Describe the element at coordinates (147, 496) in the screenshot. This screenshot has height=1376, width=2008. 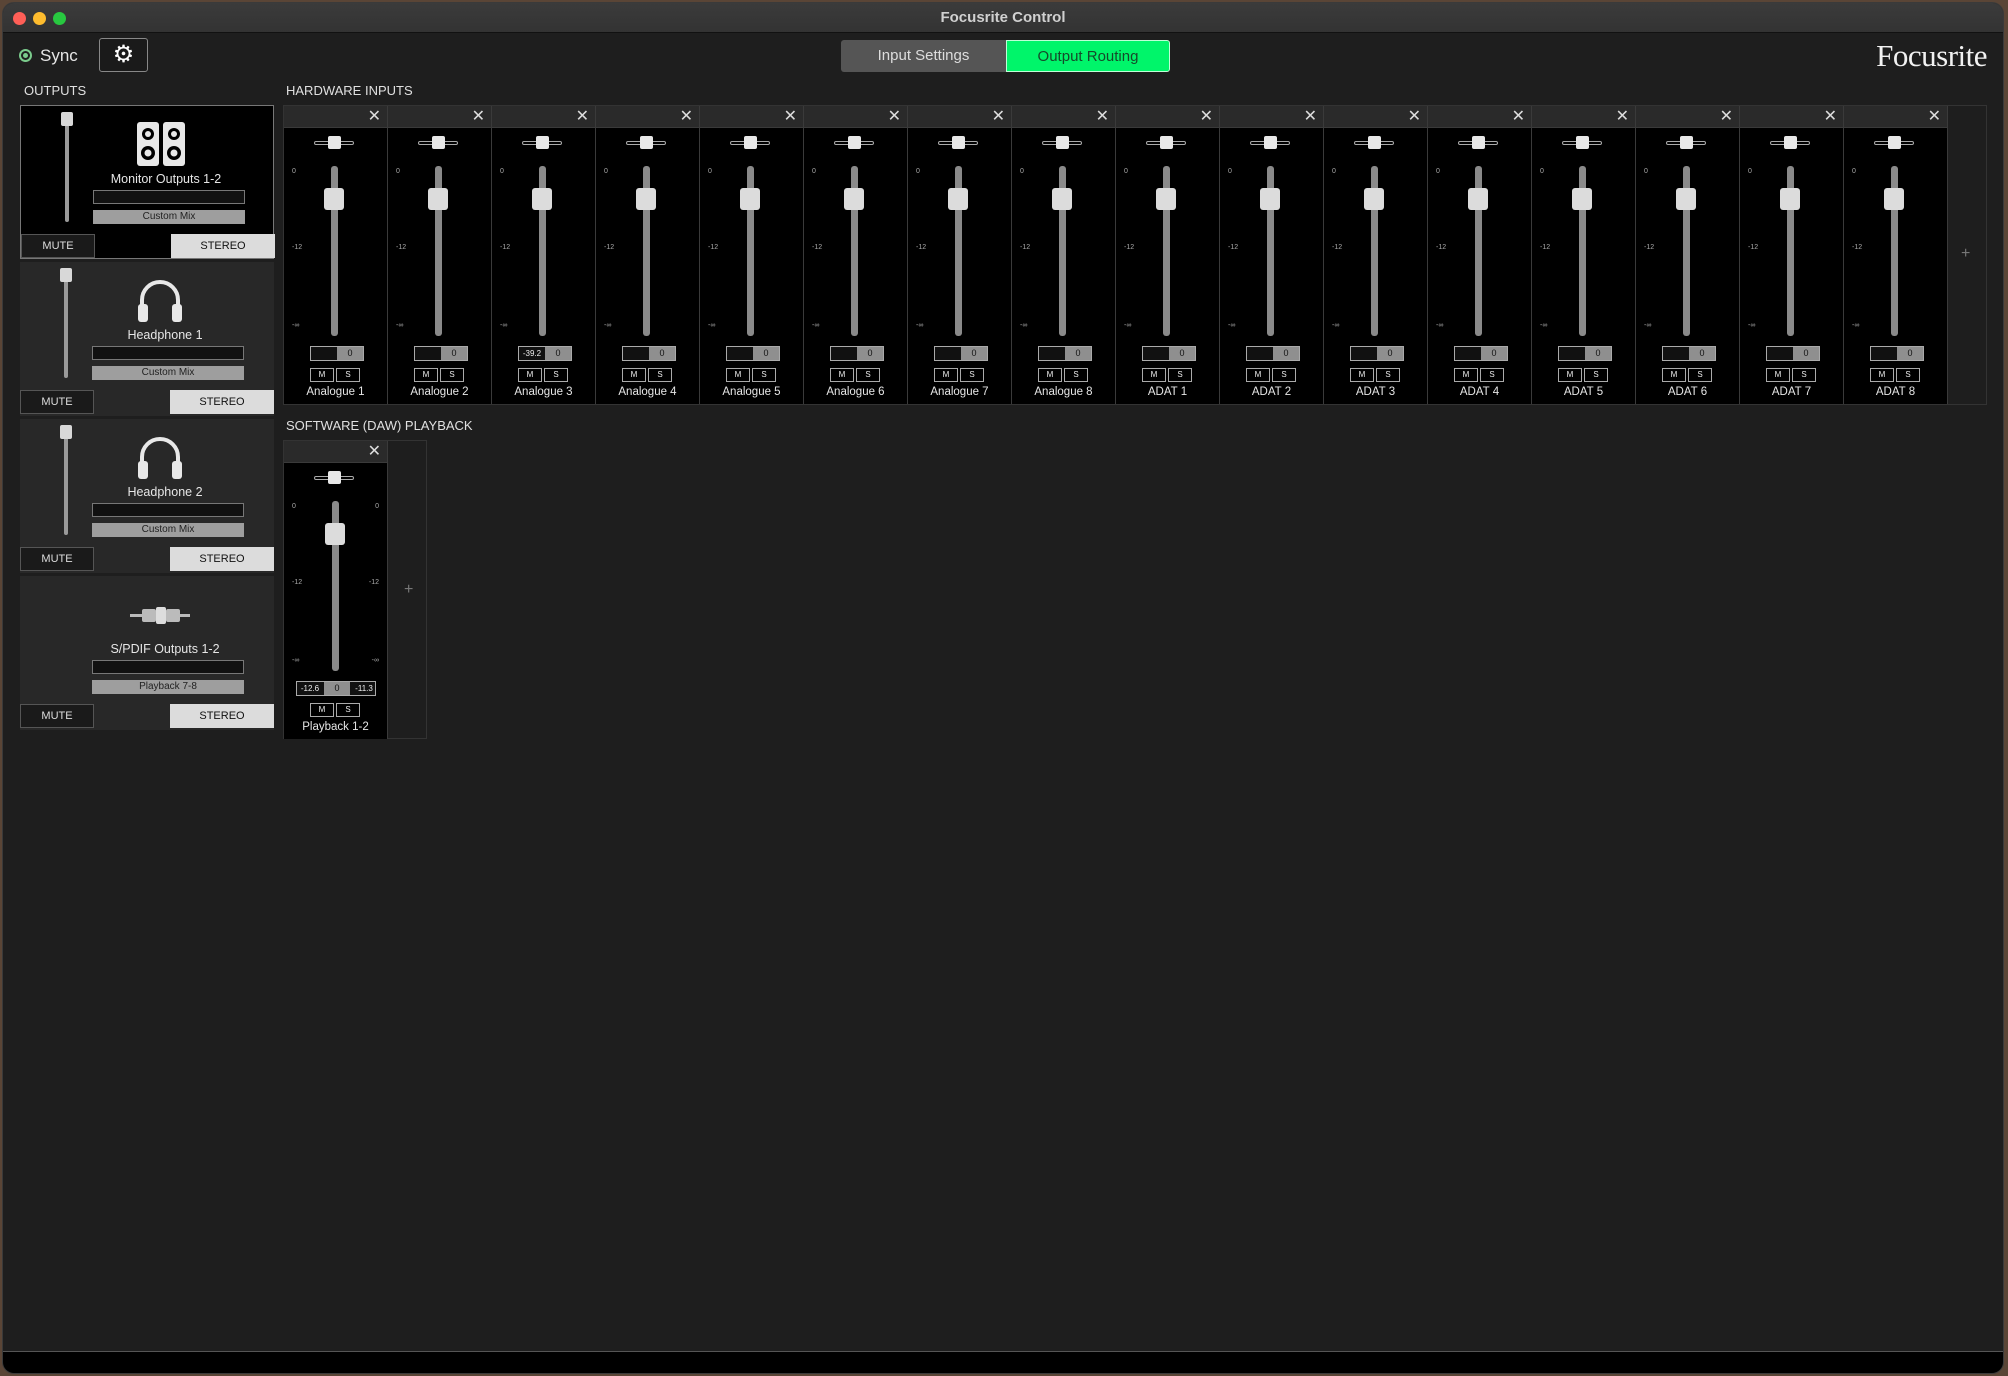
I see `output-headphone-2: Headphone 2 Custom Mix MUTE STEREO` at that location.